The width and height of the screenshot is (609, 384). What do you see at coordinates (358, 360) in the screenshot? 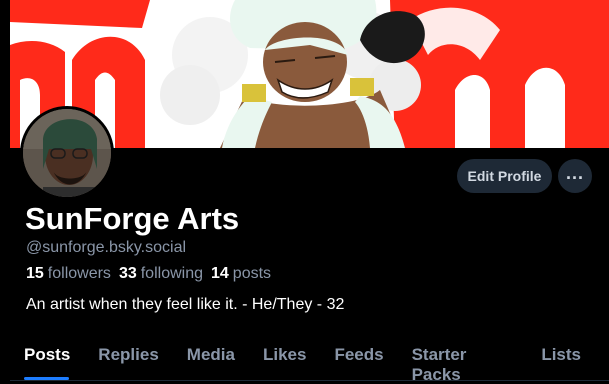
I see `tab-feeds: Feeds` at bounding box center [358, 360].